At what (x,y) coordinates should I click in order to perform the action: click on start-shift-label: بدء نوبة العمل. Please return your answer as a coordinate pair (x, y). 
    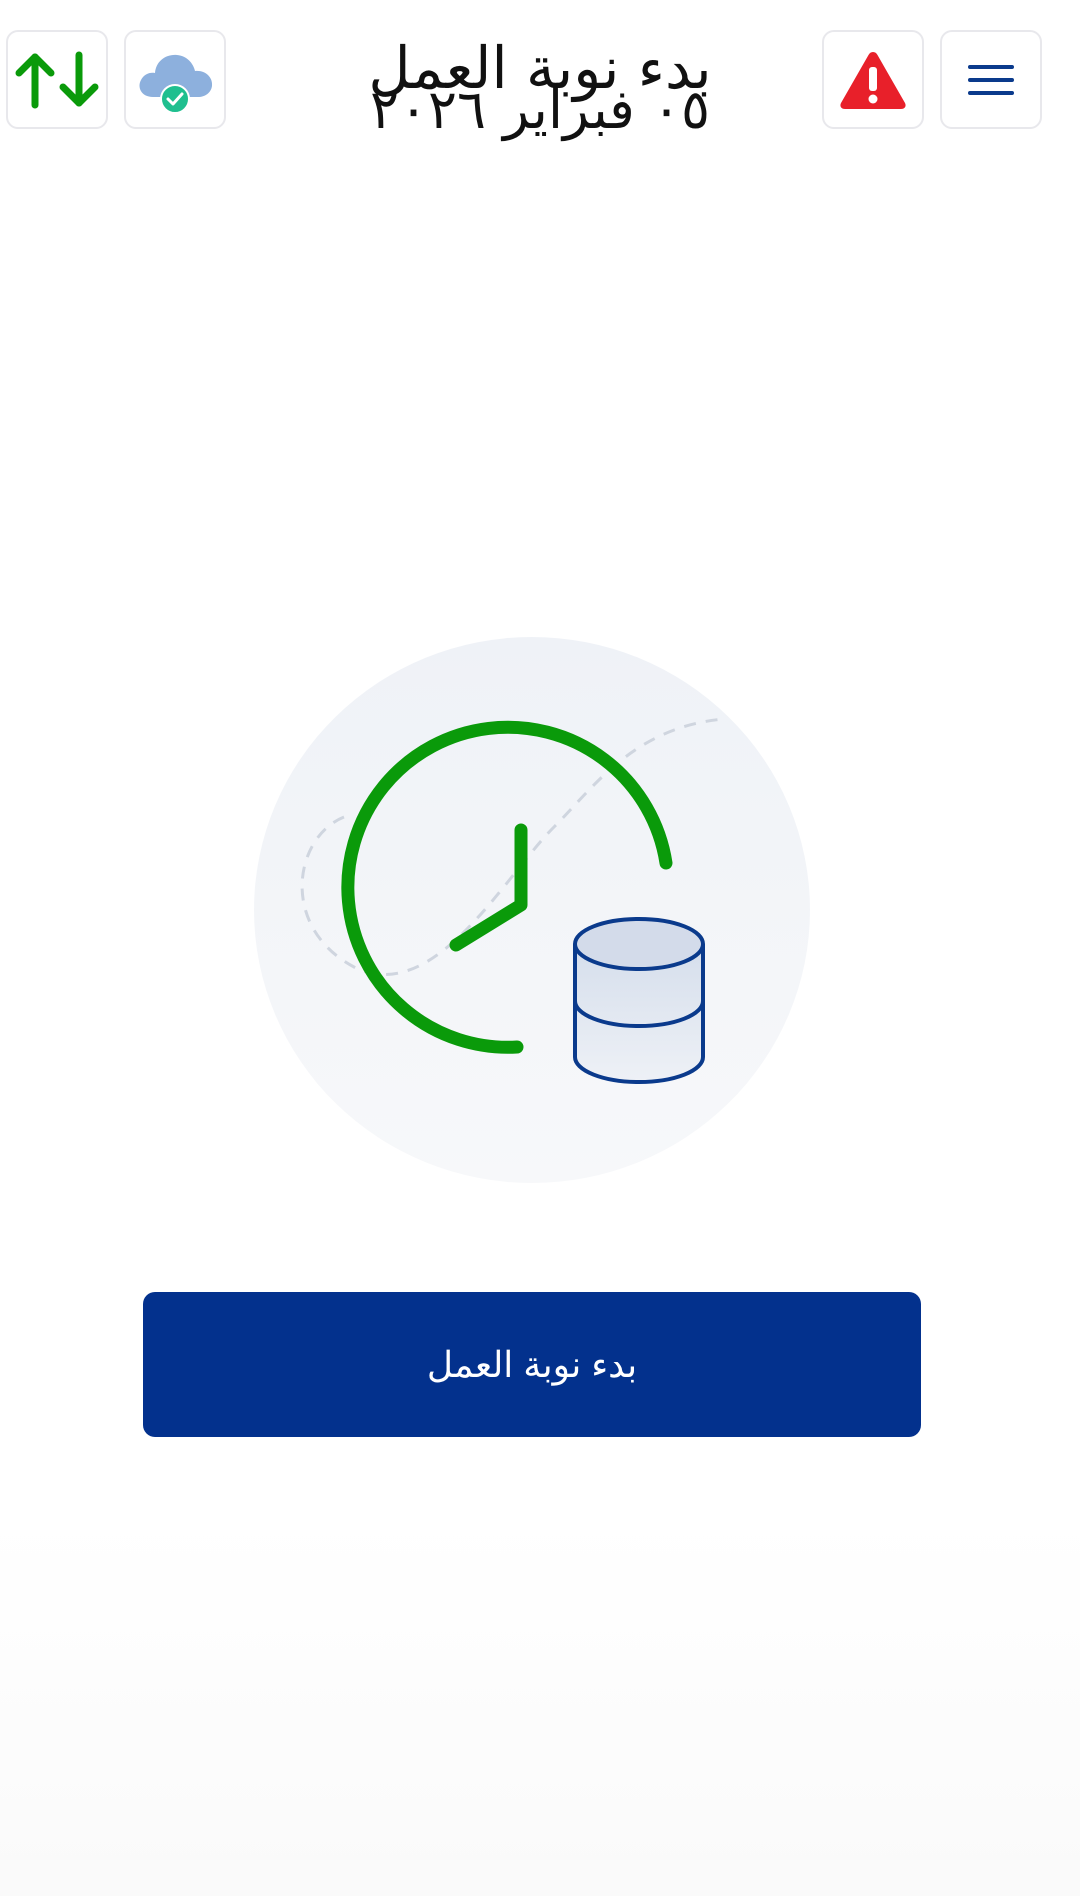
    Looking at the image, I should click on (532, 1364).